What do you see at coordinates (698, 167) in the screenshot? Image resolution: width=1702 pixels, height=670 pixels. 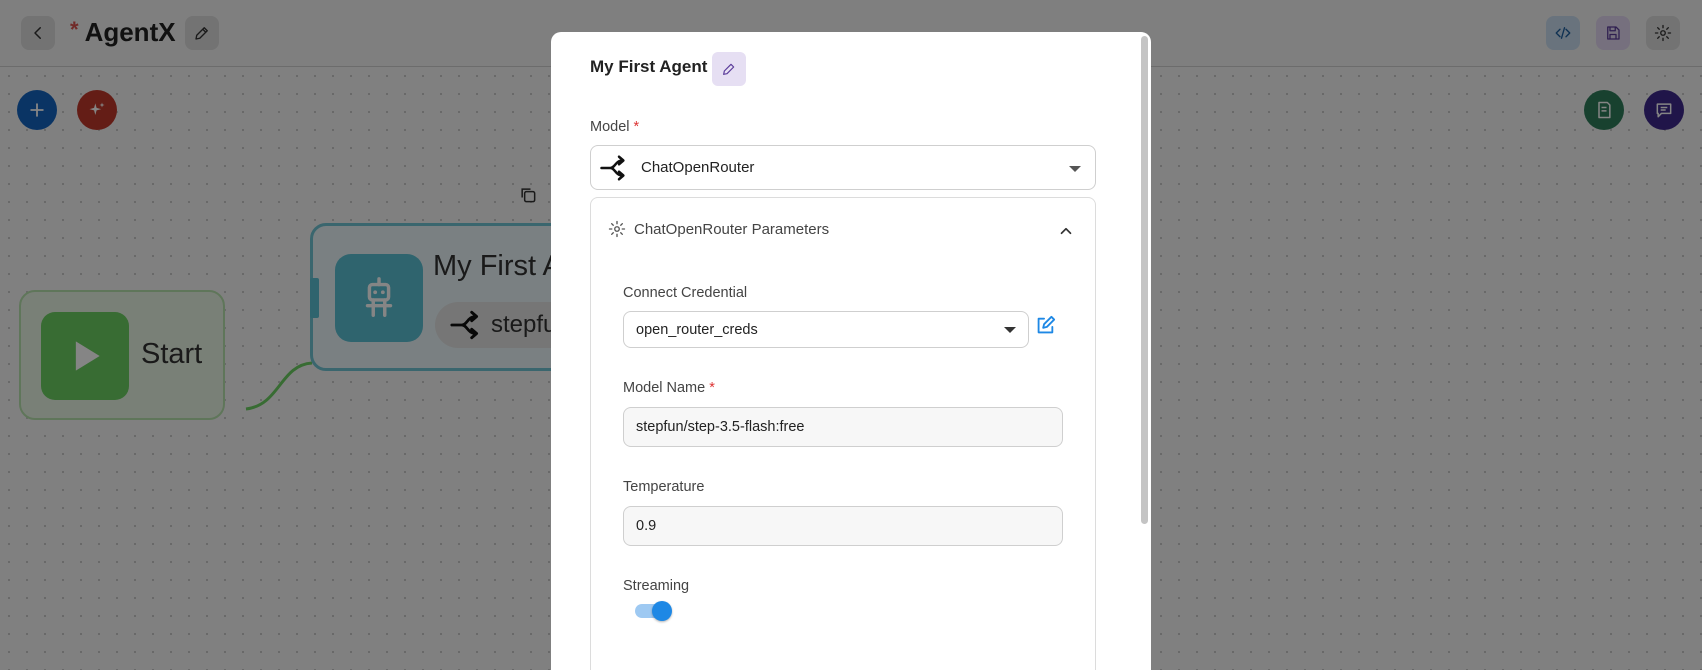 I see `model-select-value: ChatOpenRouter` at bounding box center [698, 167].